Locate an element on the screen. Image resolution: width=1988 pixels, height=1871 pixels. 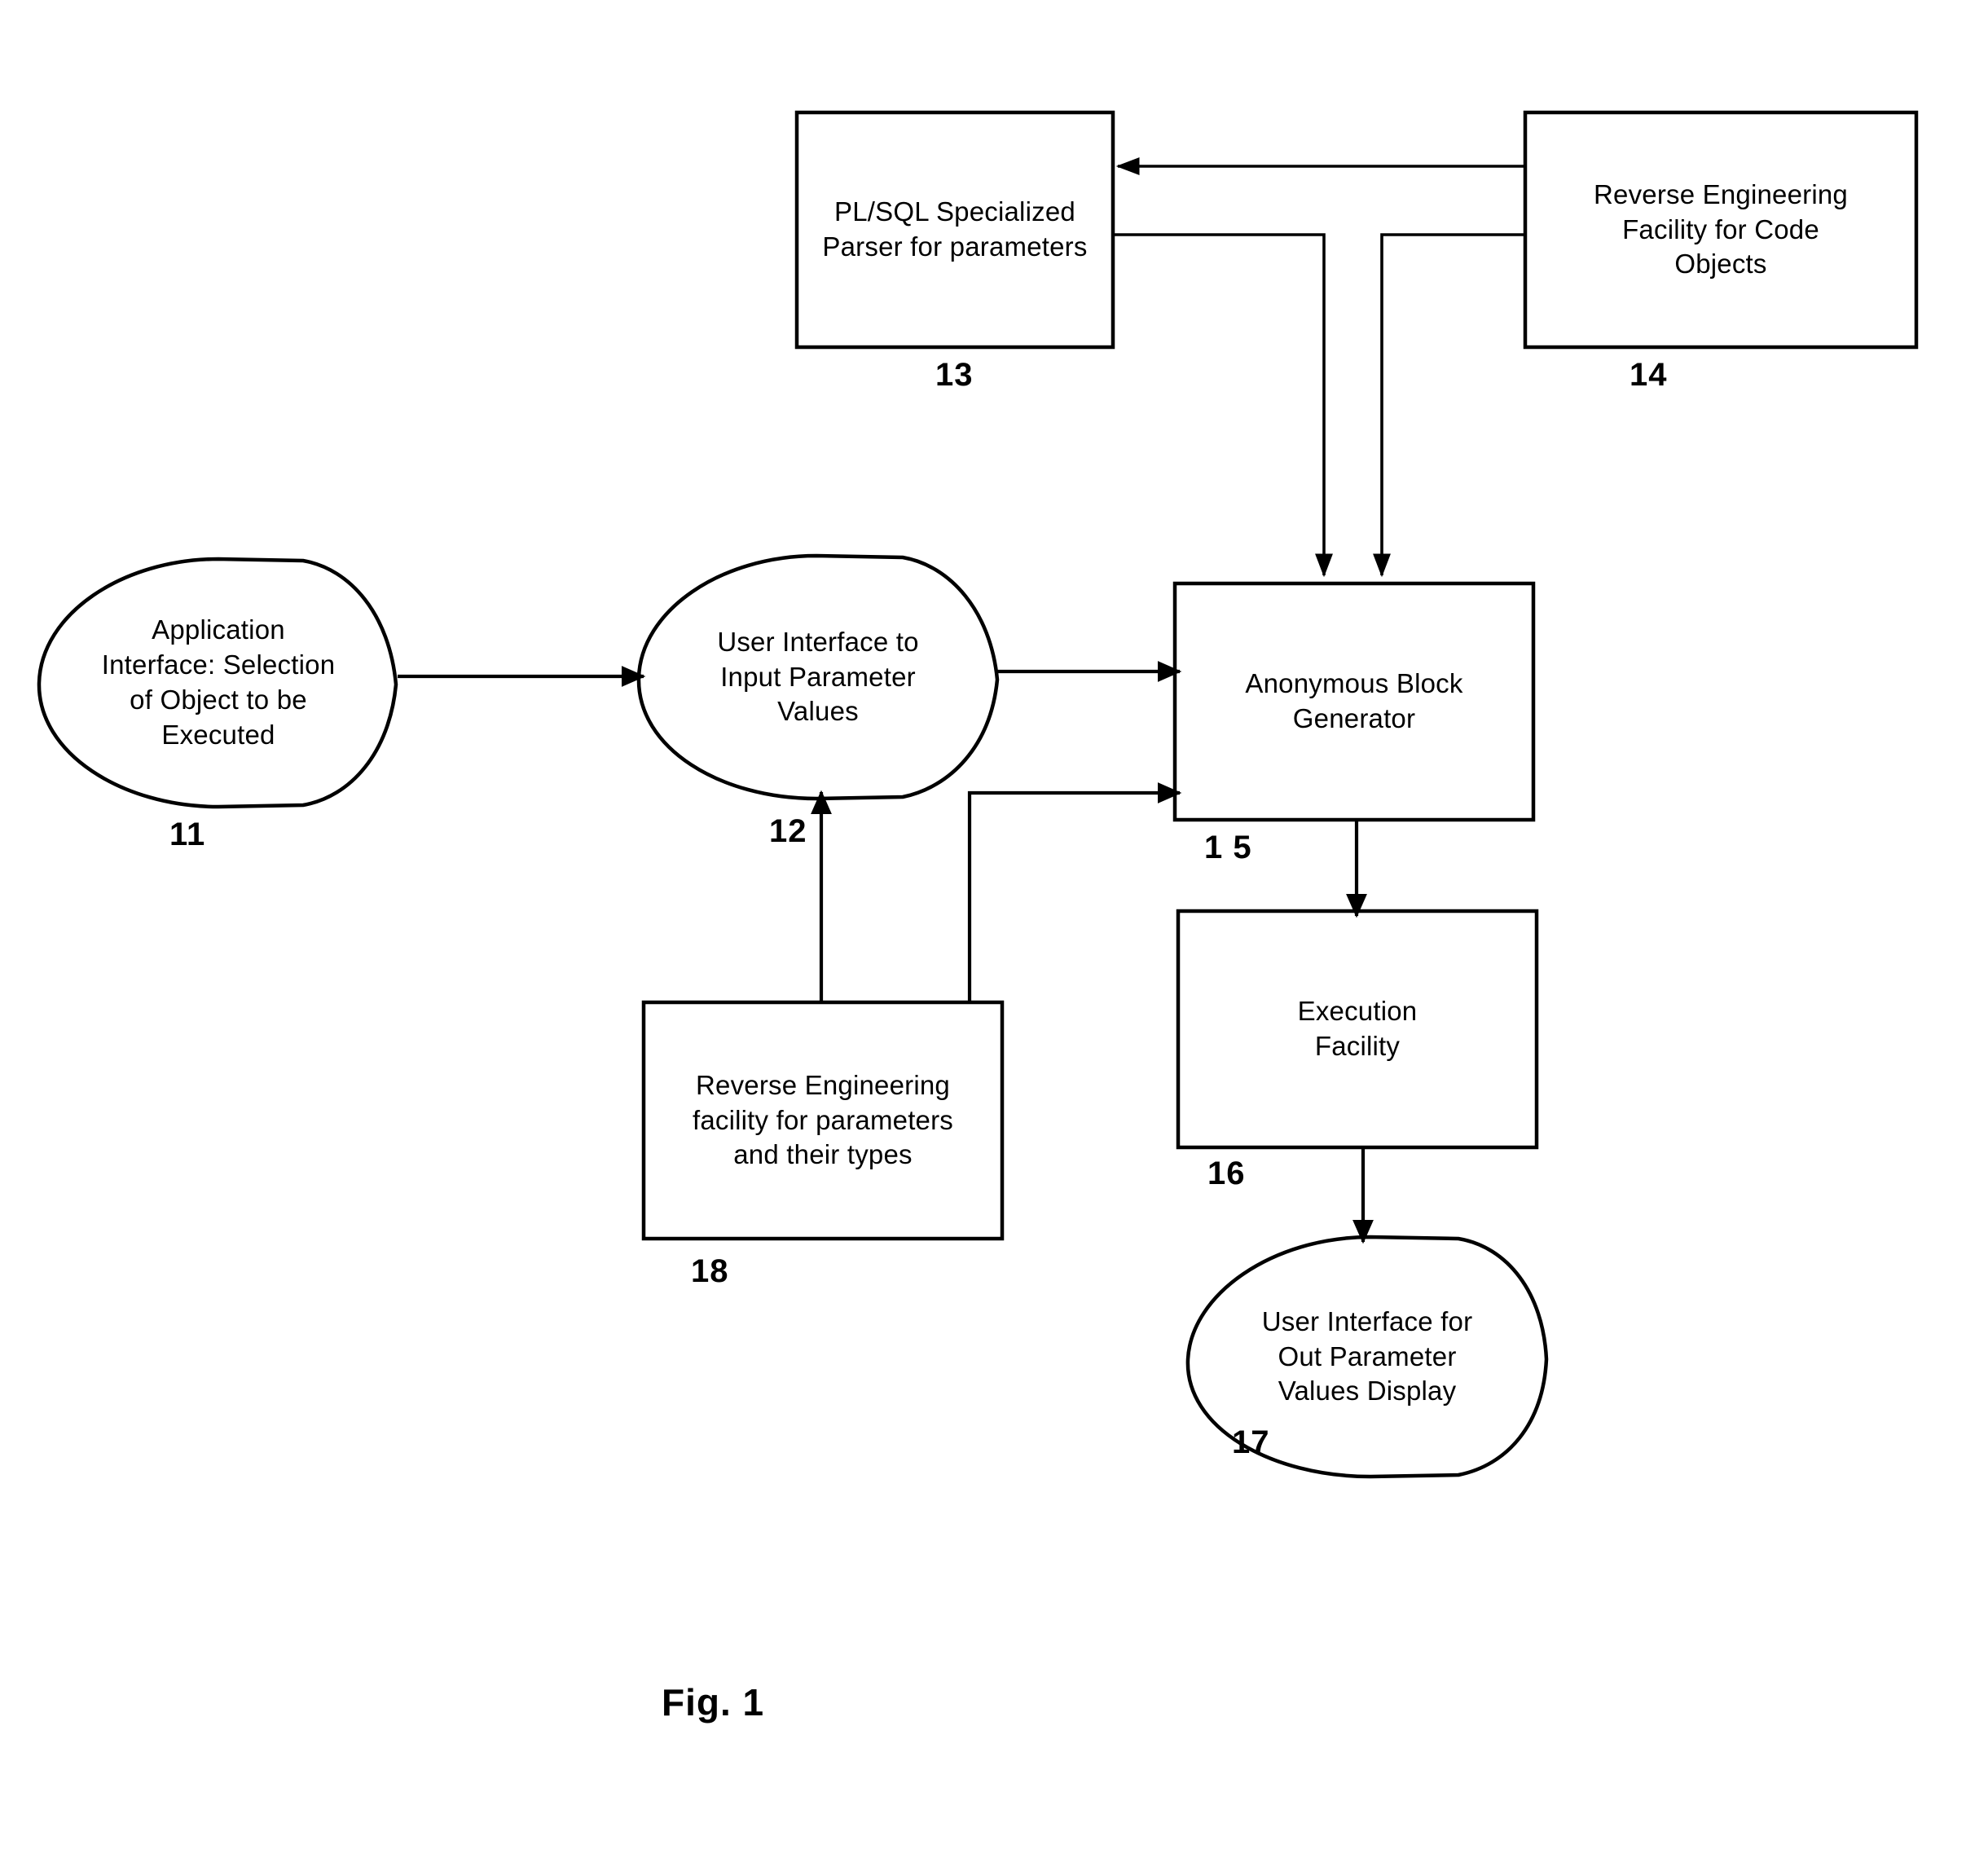
ref-numeral-12: 12 is located at coordinates (788, 831).